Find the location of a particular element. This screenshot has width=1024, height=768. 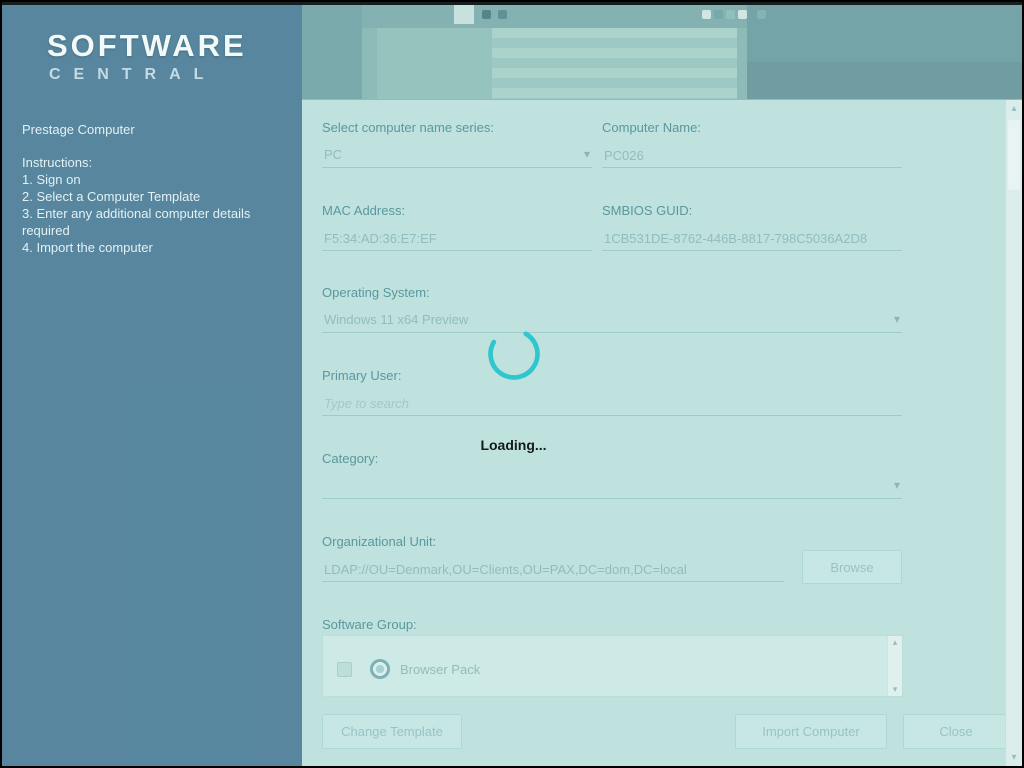

loading-spinner-icon is located at coordinates (513, 354).